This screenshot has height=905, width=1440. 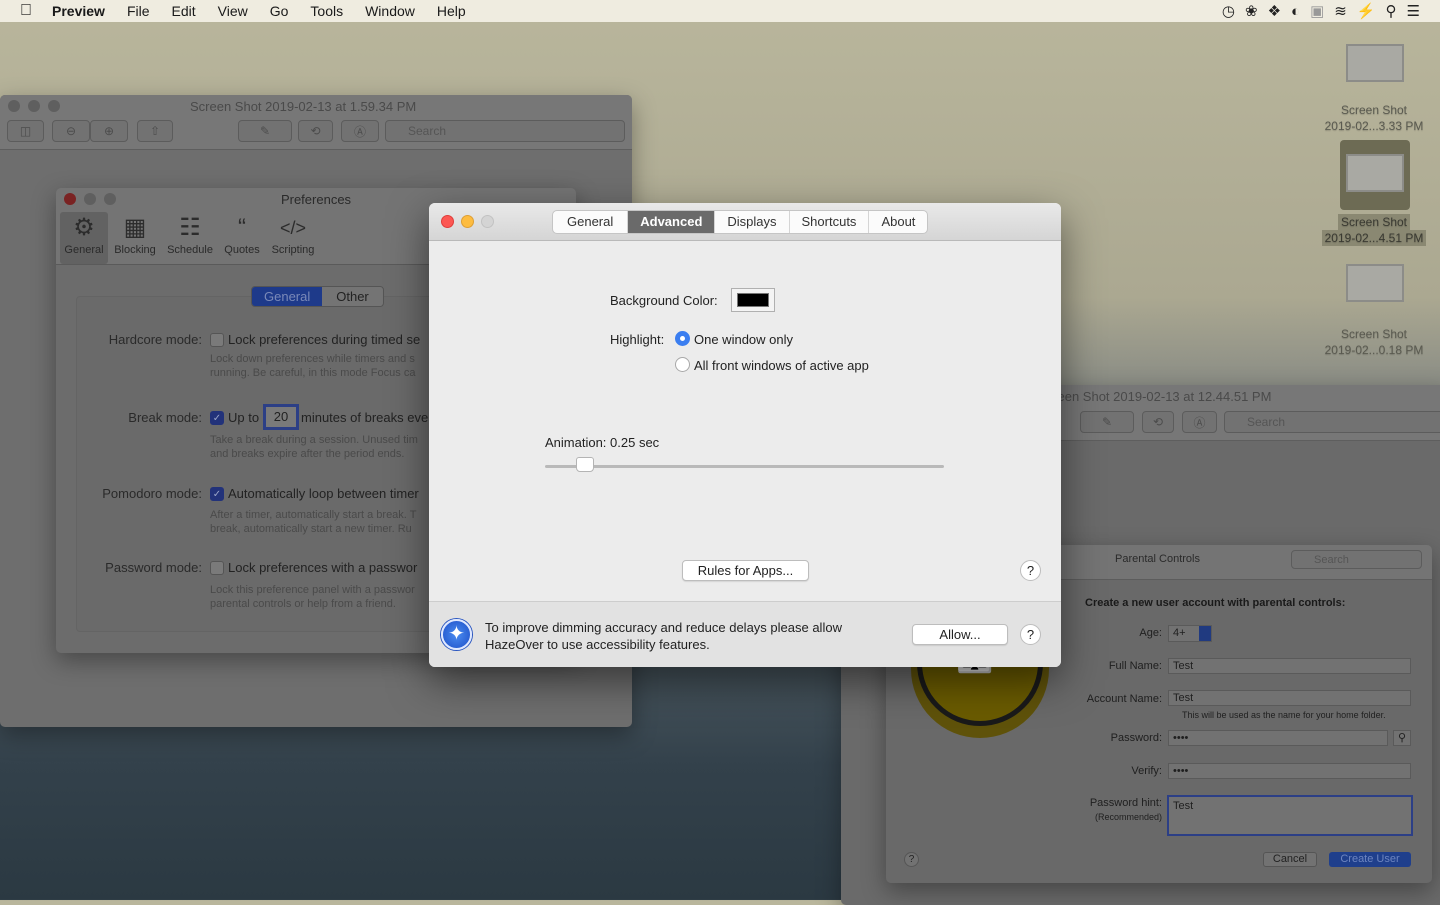 What do you see at coordinates (1228, 11) in the screenshot?
I see `clock-icon: ◷` at bounding box center [1228, 11].